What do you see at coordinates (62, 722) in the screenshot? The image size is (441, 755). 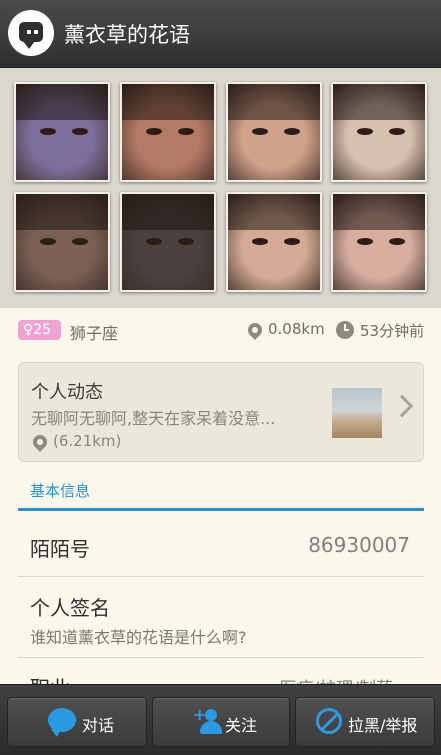 I see `chat-icon` at bounding box center [62, 722].